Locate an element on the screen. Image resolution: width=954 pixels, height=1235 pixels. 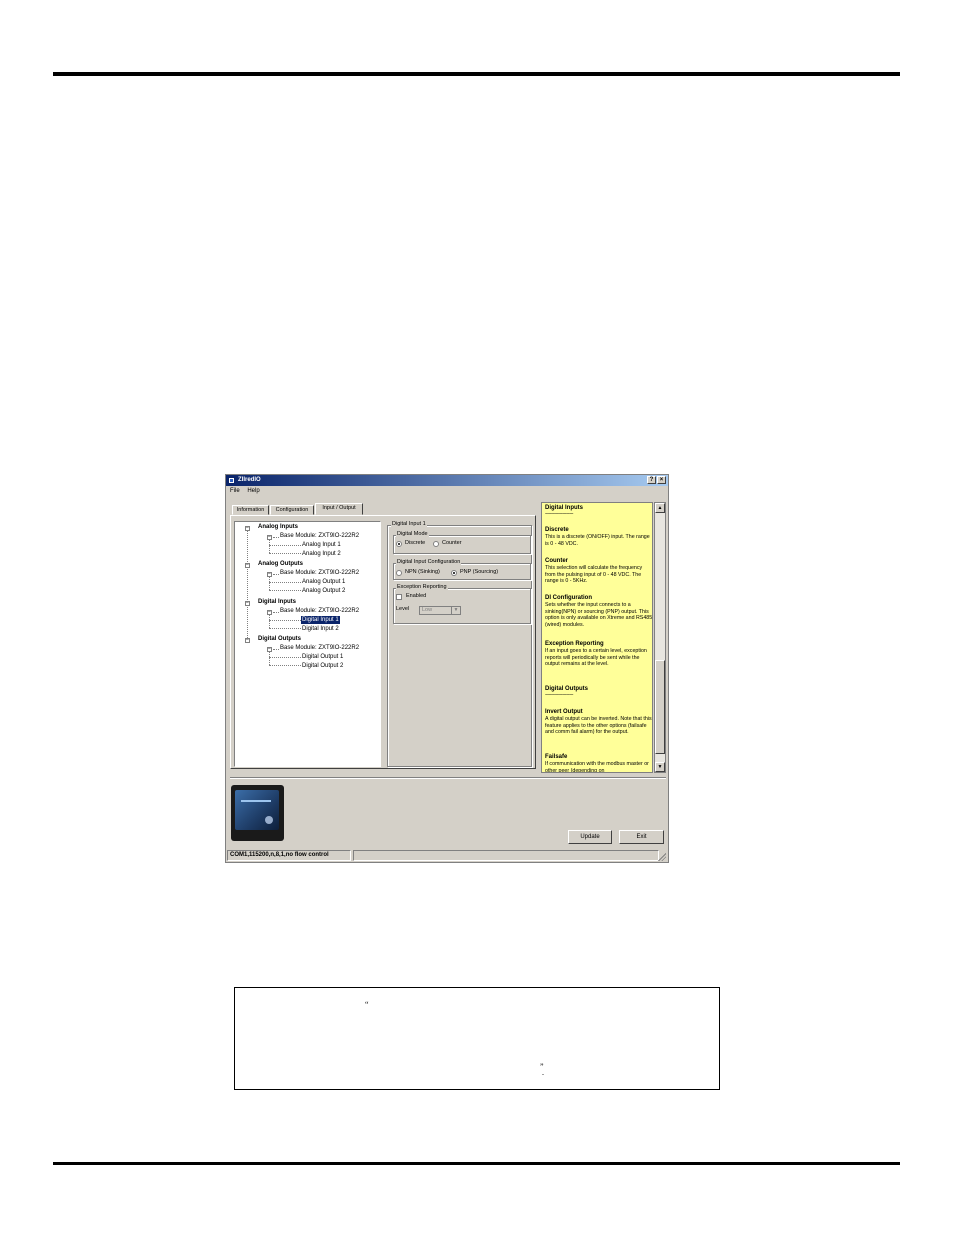
npn-label: NPN (Sinking) is located at coordinates (422, 572).